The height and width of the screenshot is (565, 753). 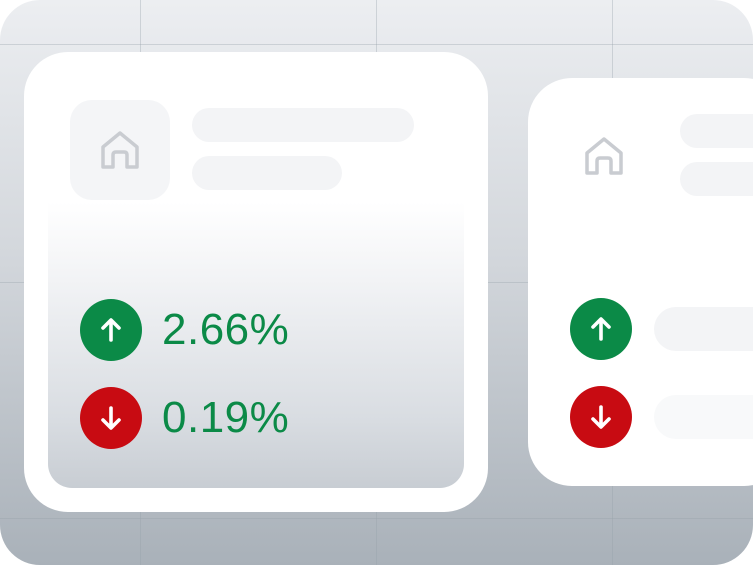 I want to click on stat-row-up: 2.66%, so click(x=184, y=330).